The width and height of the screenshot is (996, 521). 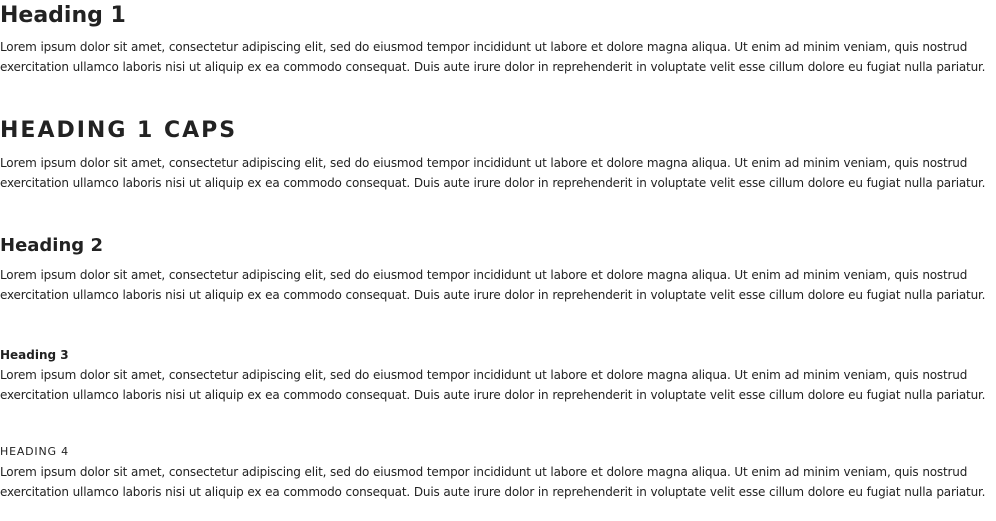 I want to click on heading-3: Heading 3, so click(x=34, y=355).